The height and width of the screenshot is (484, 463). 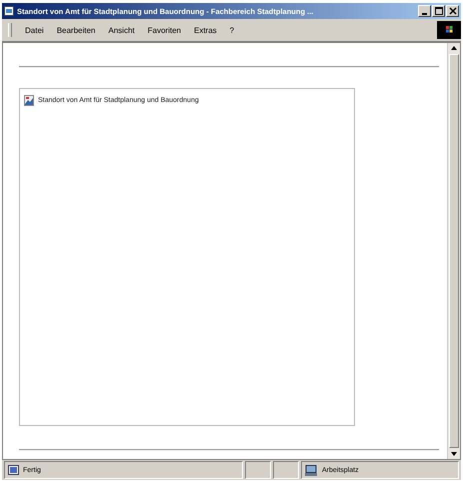 What do you see at coordinates (34, 30) in the screenshot?
I see `menu-item: Datei` at bounding box center [34, 30].